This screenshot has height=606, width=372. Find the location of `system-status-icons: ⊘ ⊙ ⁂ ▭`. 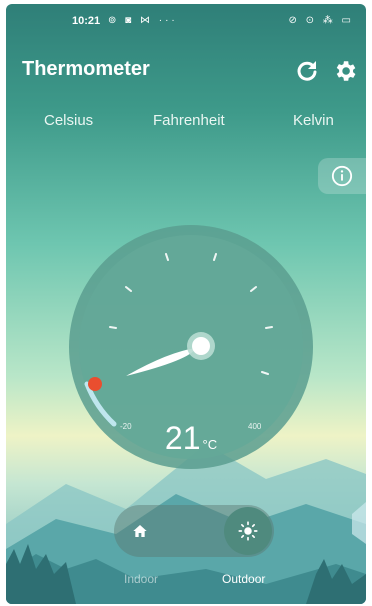

system-status-icons: ⊘ ⊙ ⁂ ▭ is located at coordinates (321, 20).